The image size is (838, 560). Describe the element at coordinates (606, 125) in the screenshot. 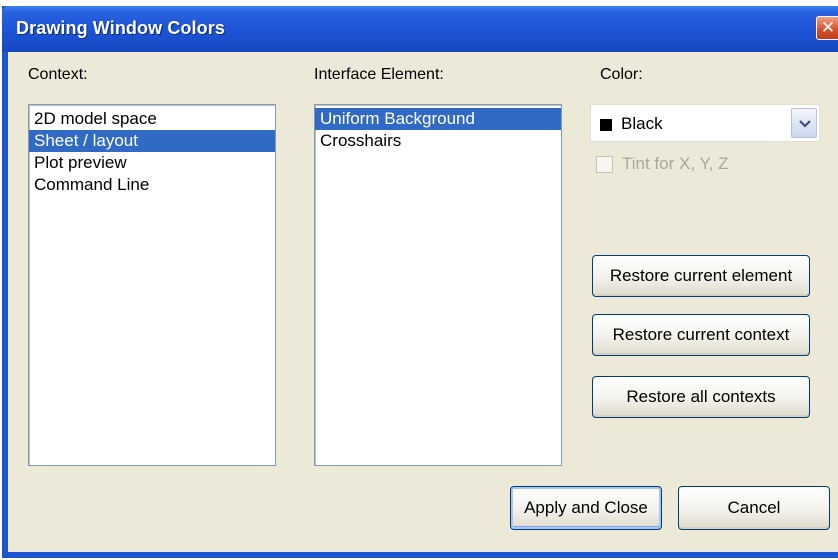

I see `color-swatch` at that location.